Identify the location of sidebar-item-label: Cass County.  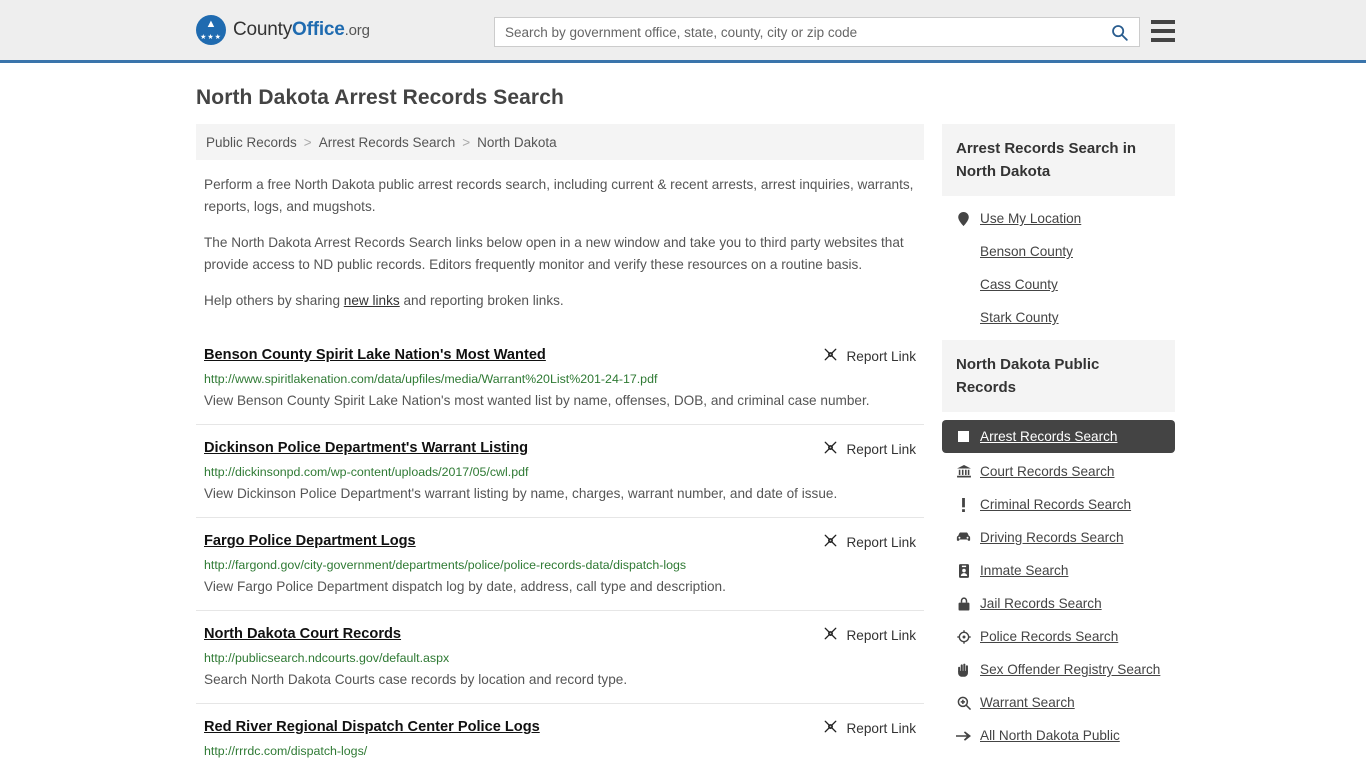
(1019, 284).